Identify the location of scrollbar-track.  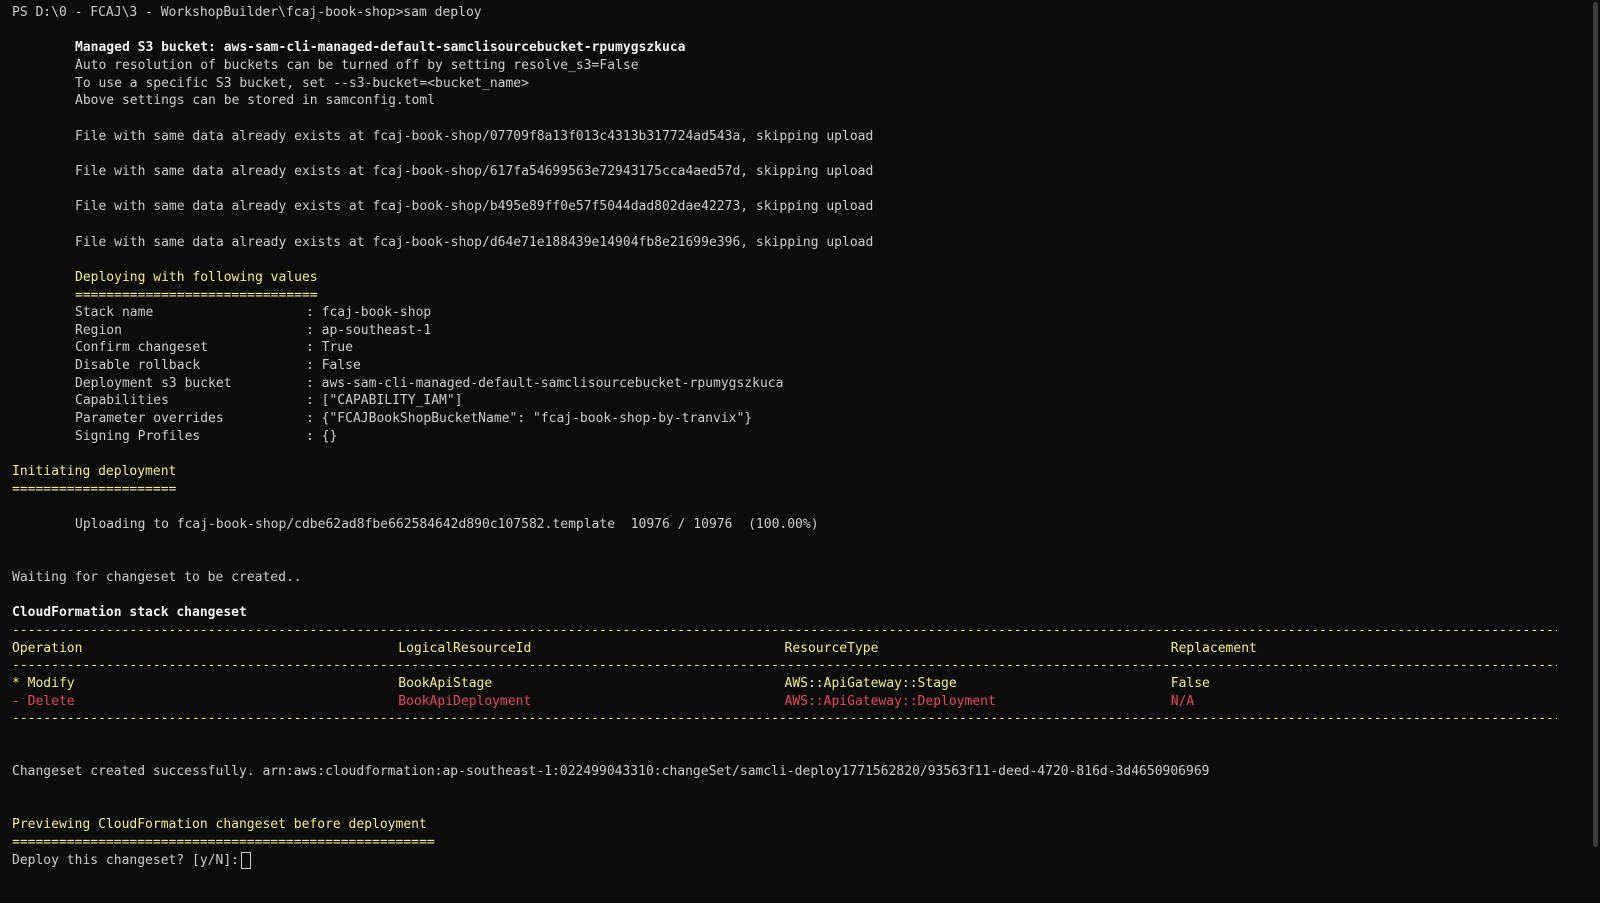
(1595, 451).